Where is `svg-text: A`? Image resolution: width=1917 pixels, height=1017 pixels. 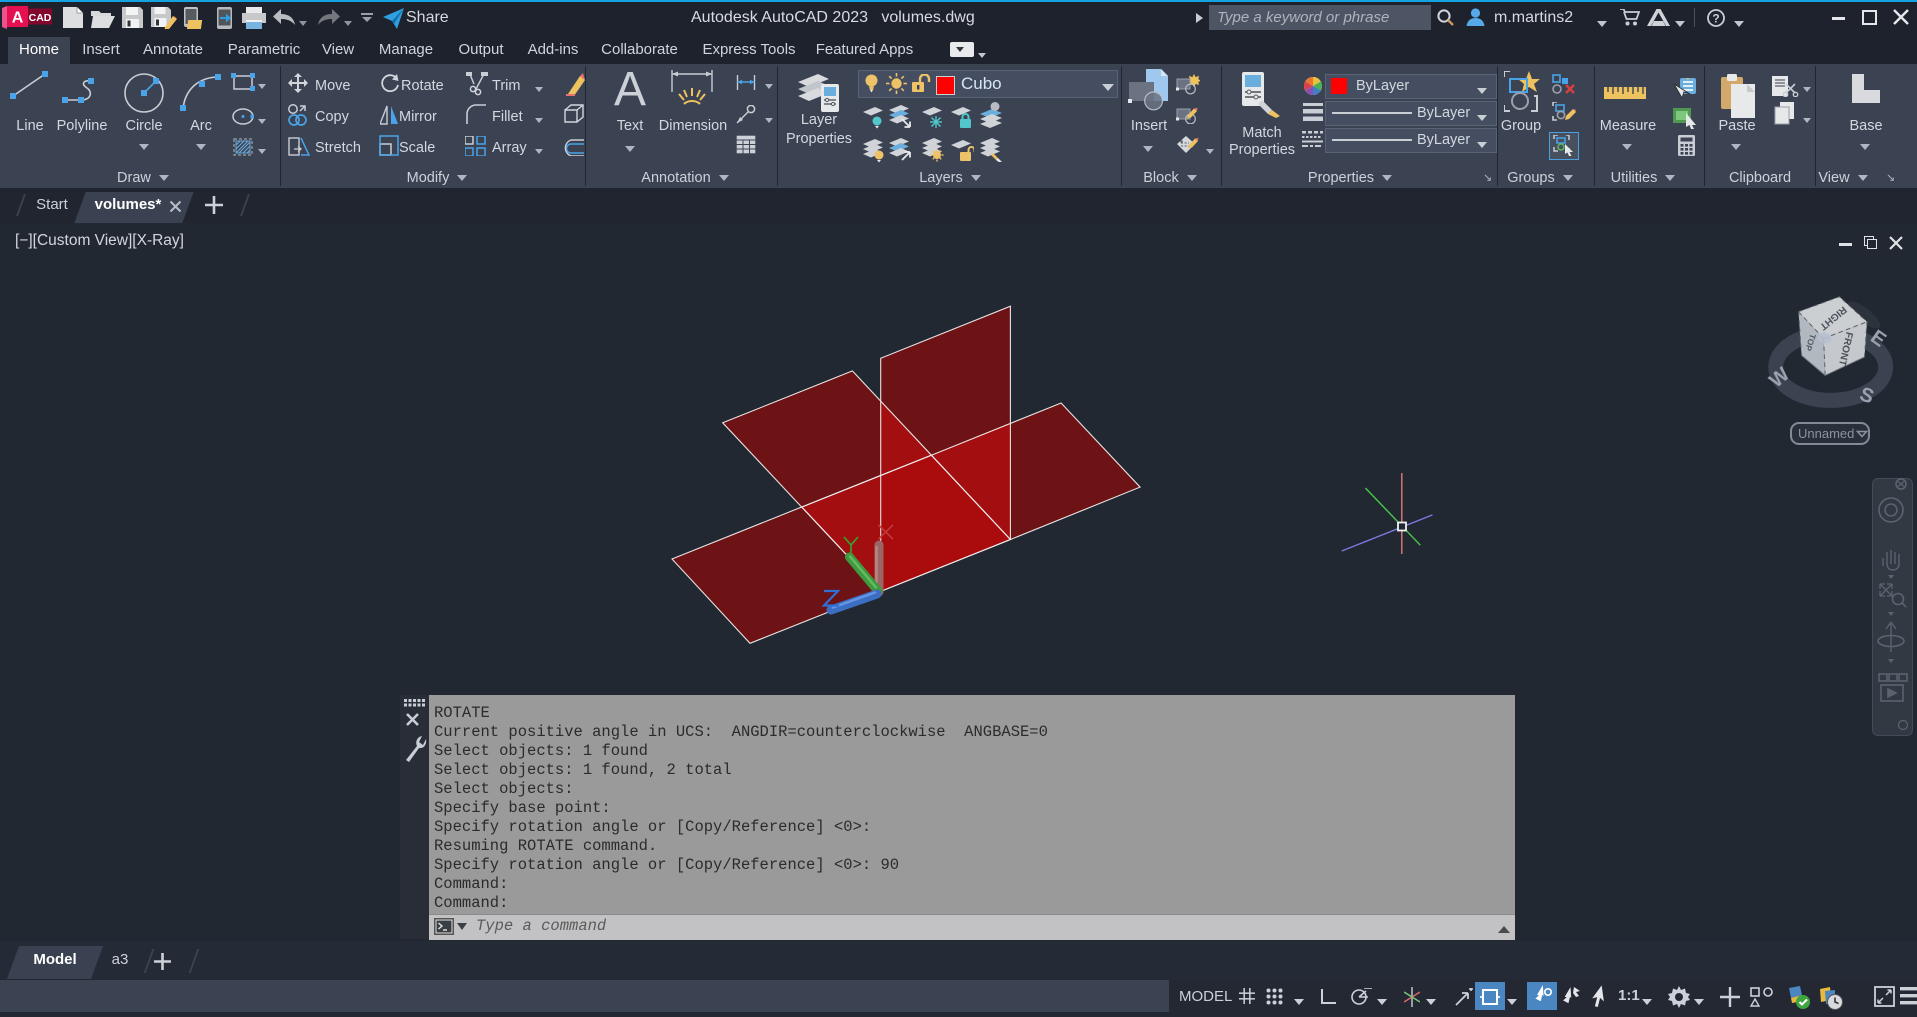
svg-text: A is located at coordinates (18, 18).